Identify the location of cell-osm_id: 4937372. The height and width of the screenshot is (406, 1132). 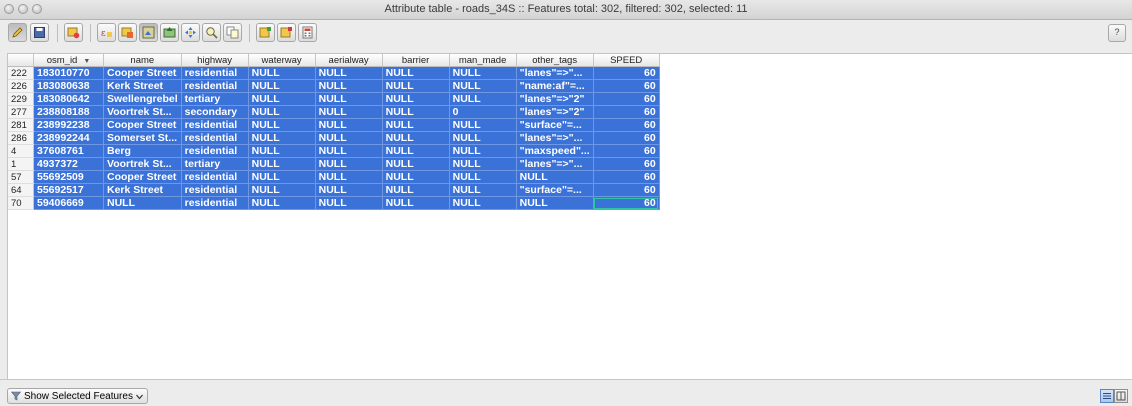
(68, 164).